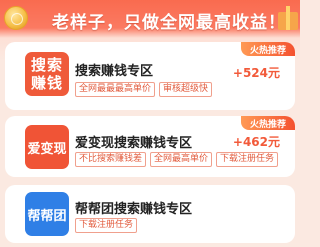 The width and height of the screenshot is (320, 247). I want to click on tag: 全网最高单价, so click(181, 159).